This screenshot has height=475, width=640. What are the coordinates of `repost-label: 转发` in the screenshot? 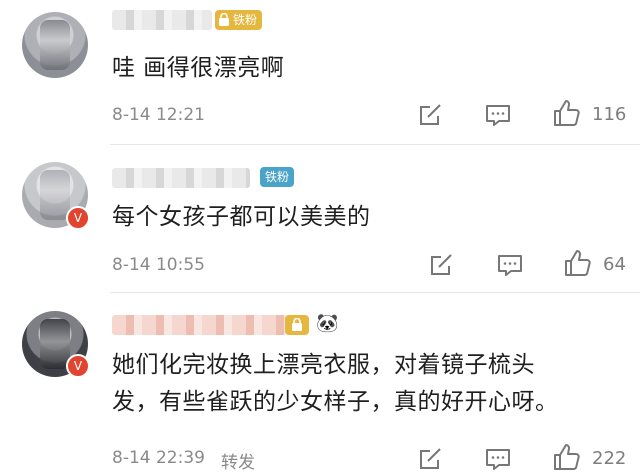 It's located at (238, 460).